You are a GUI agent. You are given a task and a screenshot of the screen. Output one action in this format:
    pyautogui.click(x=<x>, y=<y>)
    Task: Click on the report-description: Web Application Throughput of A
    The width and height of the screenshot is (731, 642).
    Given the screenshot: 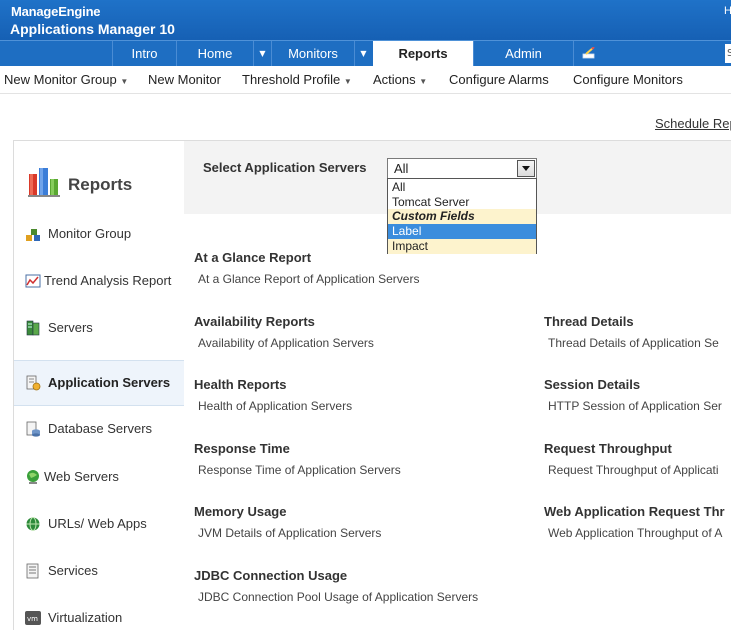 What is the action you would take?
    pyautogui.click(x=635, y=533)
    